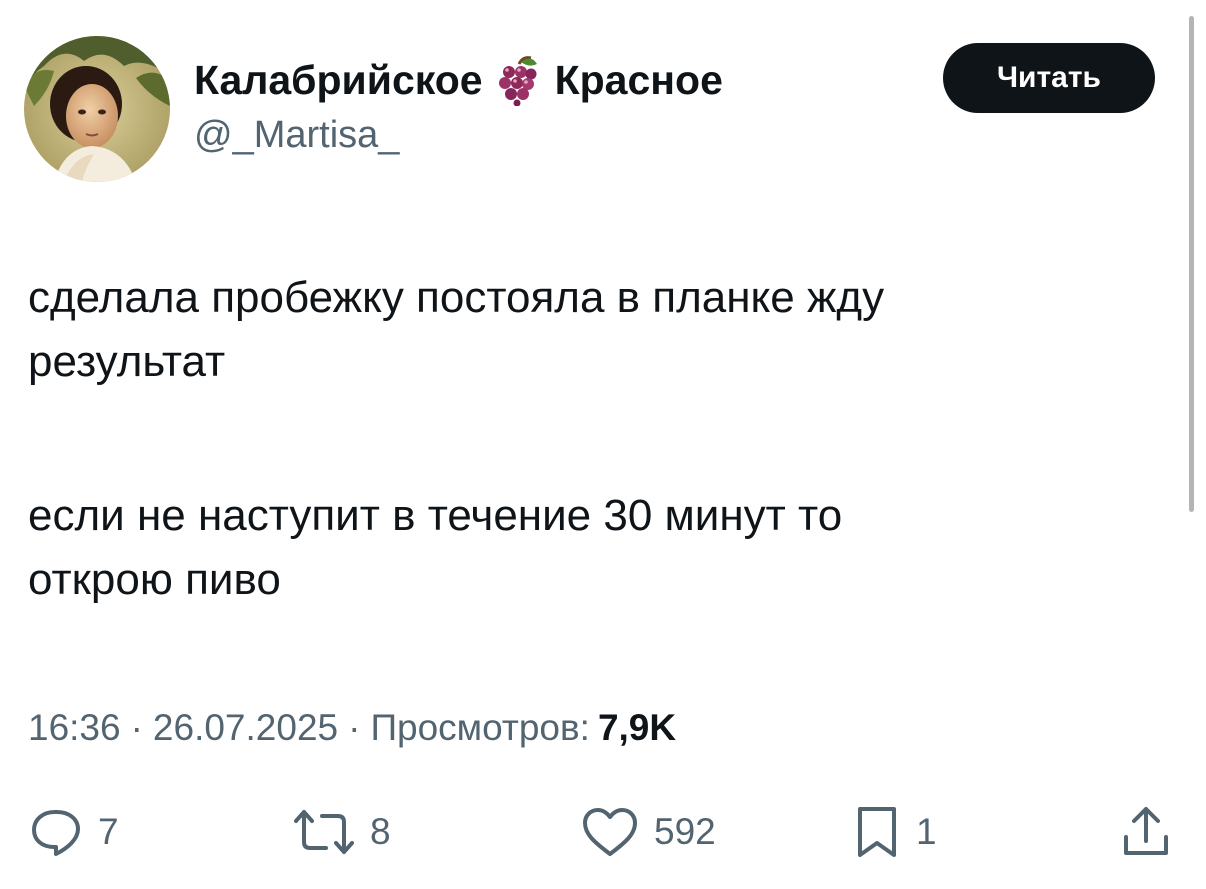  Describe the element at coordinates (324, 832) in the screenshot. I see `repost-icon` at that location.